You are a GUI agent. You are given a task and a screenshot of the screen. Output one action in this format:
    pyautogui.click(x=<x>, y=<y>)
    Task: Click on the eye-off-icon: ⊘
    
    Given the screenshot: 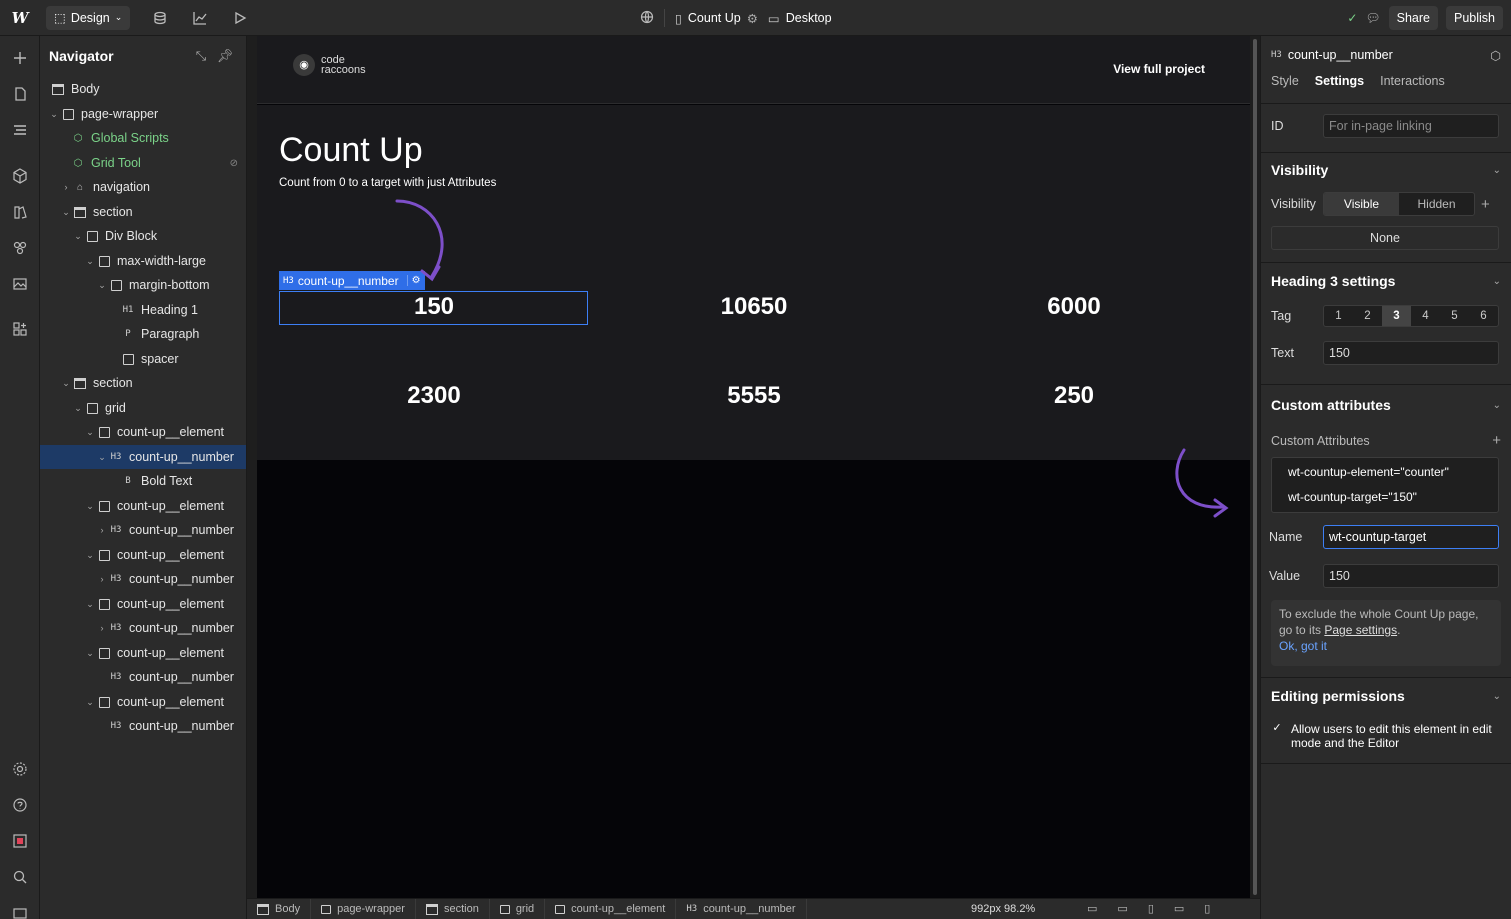 What is the action you would take?
    pyautogui.click(x=234, y=163)
    